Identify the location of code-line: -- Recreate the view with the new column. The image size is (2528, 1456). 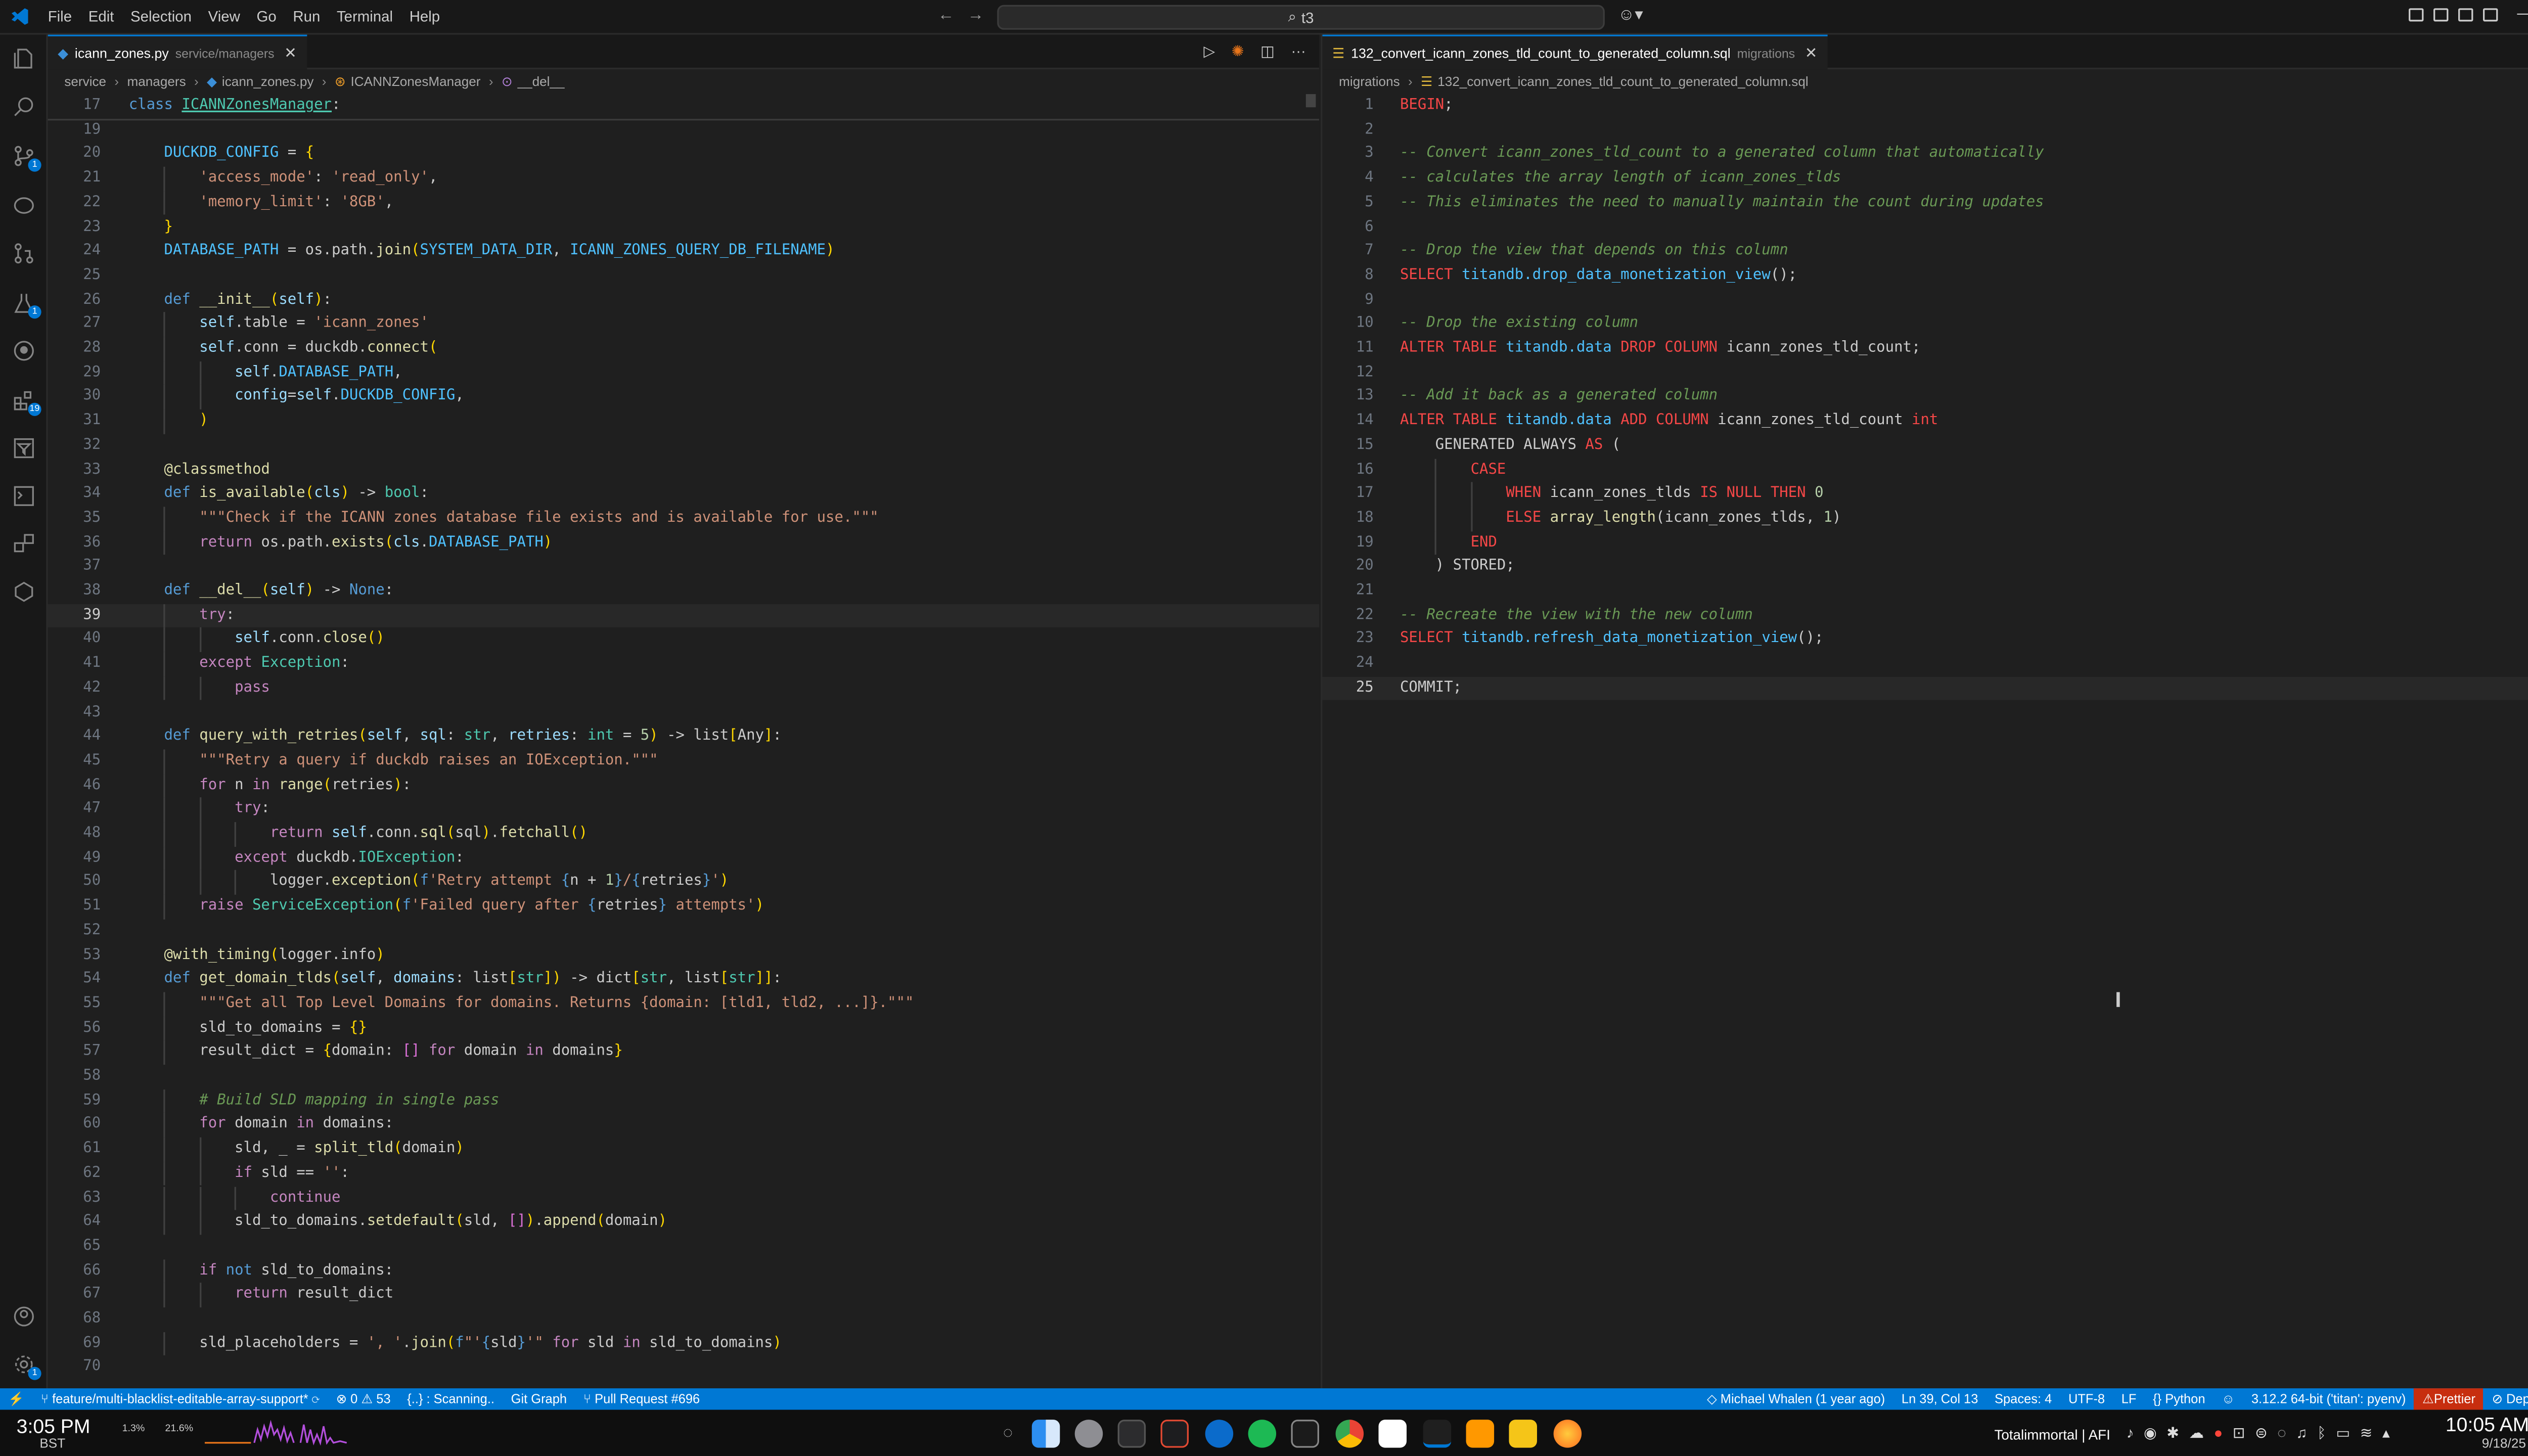
(1577, 616).